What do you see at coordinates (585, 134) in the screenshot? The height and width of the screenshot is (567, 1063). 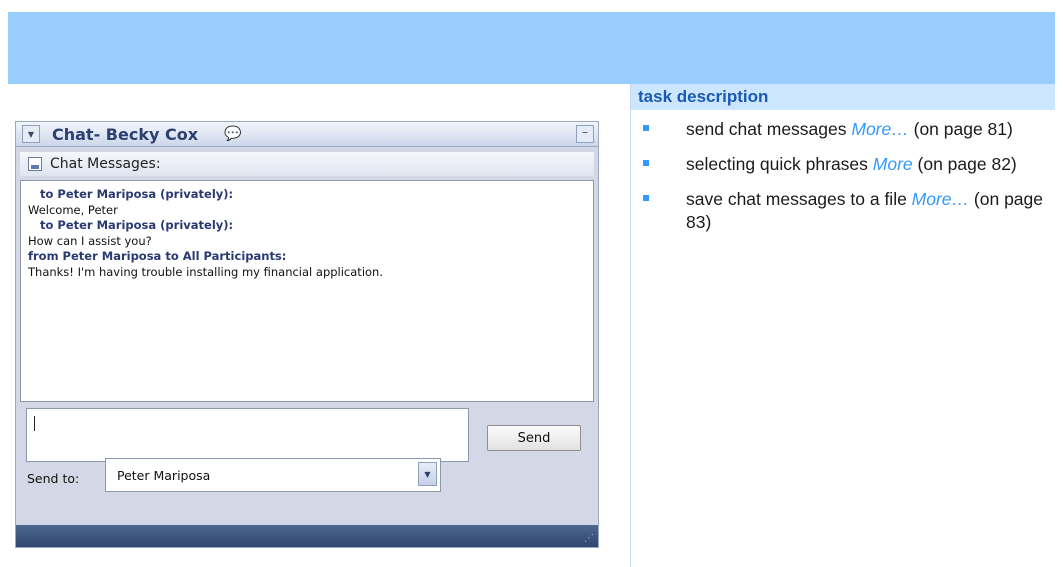 I see `minimize-icon: –` at bounding box center [585, 134].